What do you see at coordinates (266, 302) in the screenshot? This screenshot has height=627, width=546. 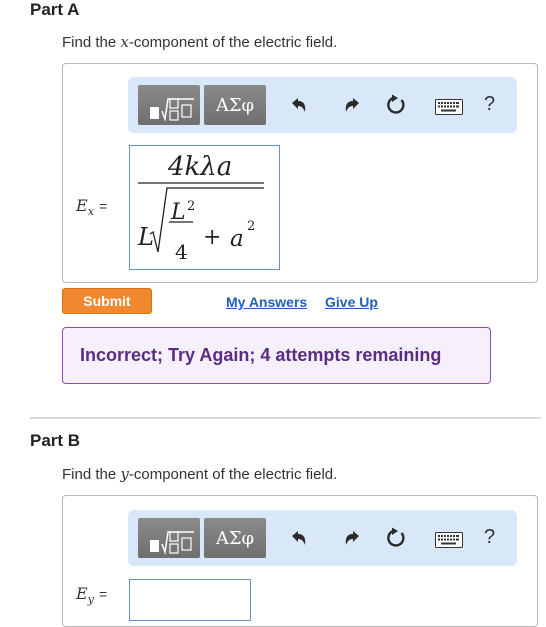 I see `my-answers-link: My Answers` at bounding box center [266, 302].